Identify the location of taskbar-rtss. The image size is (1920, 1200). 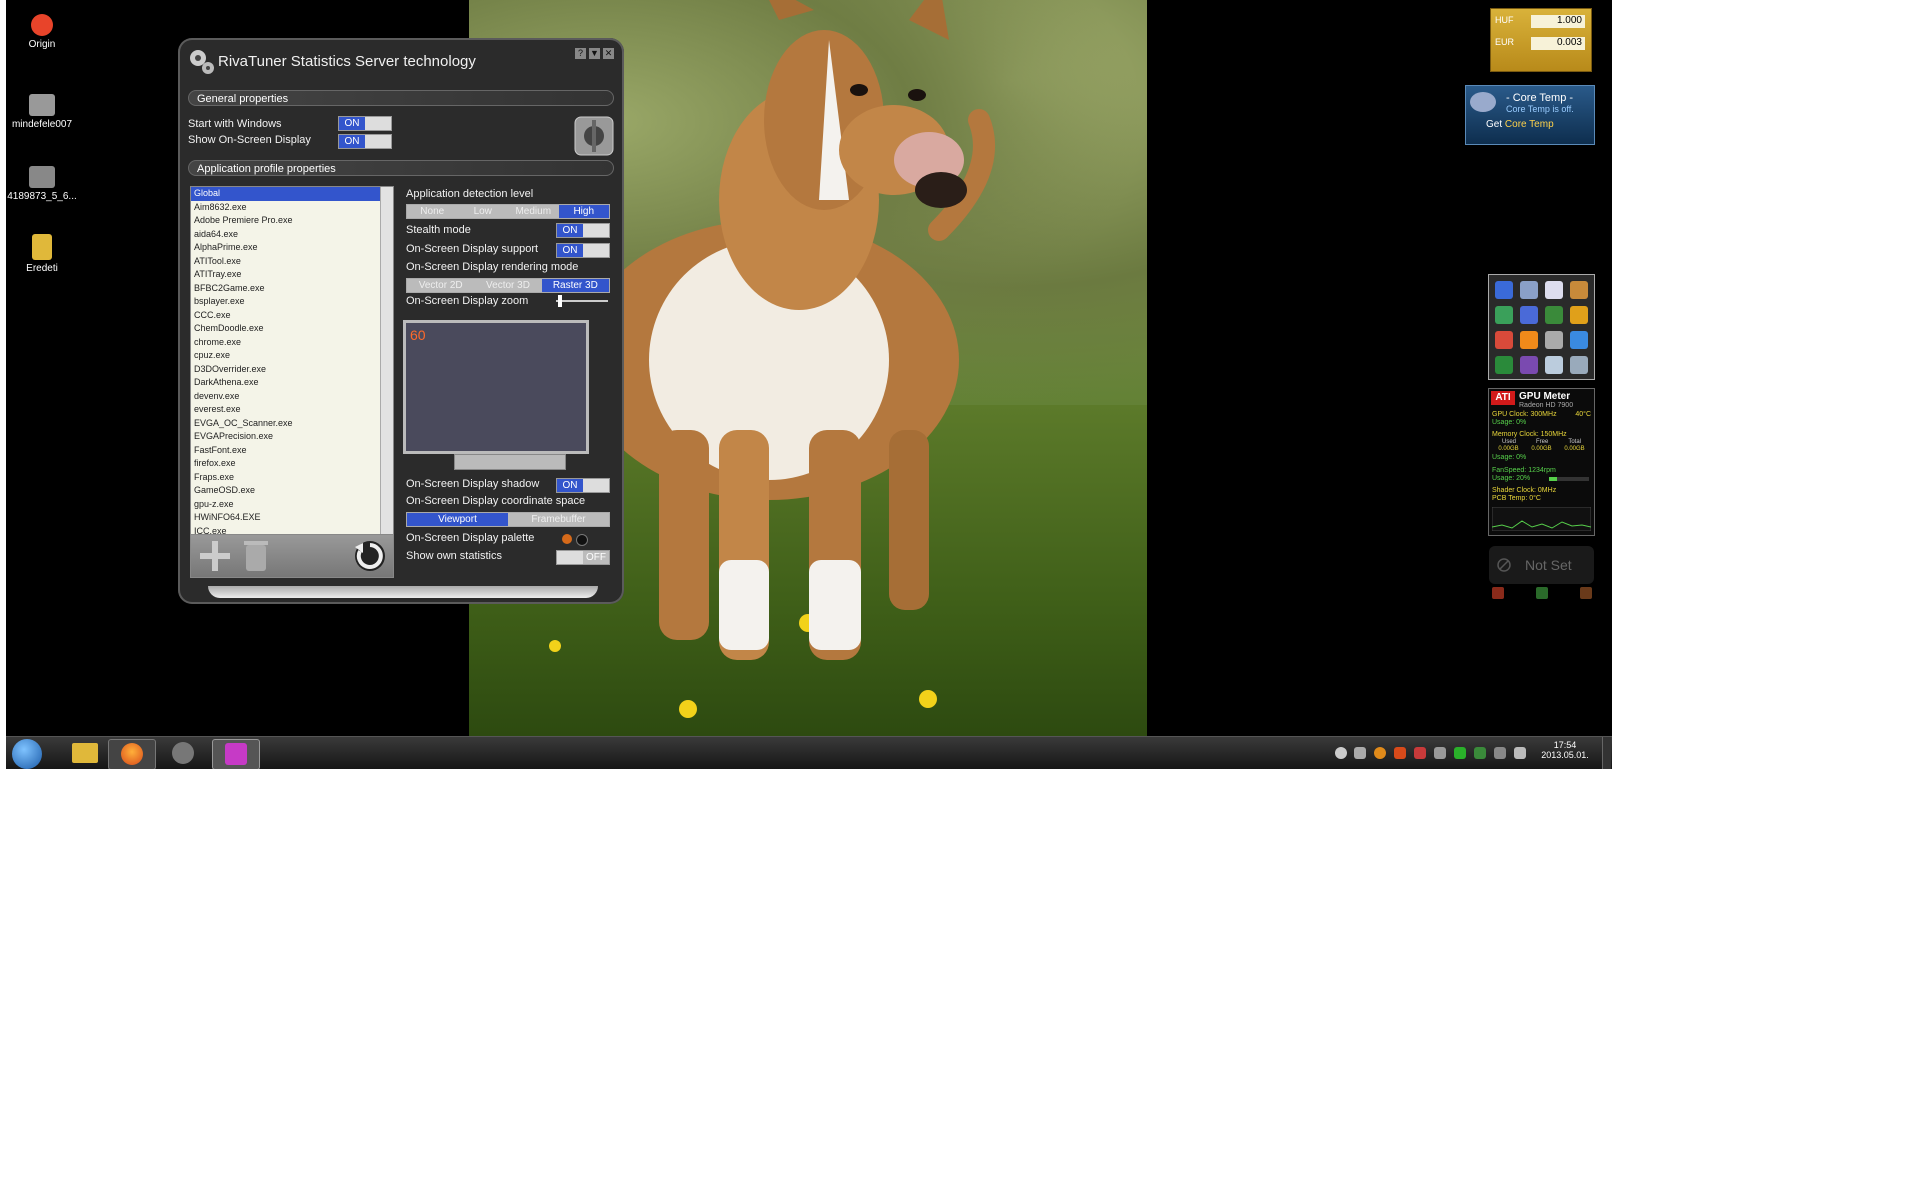
(183, 753).